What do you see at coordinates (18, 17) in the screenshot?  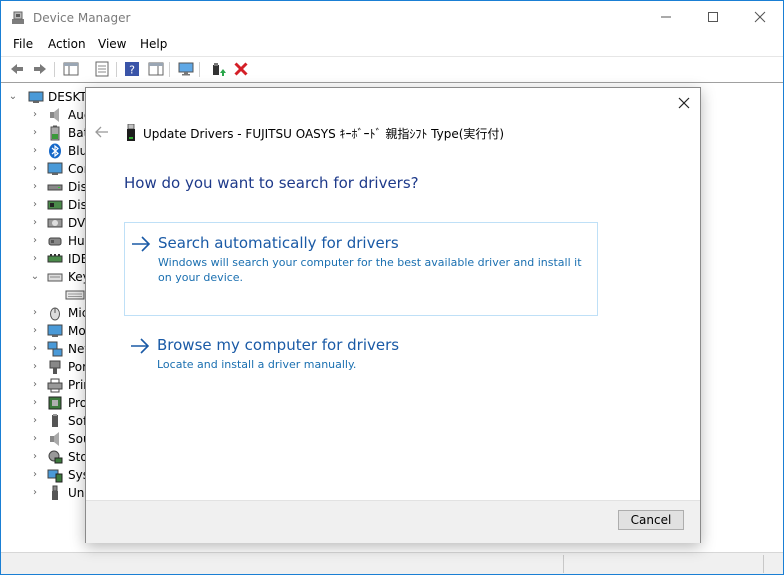 I see `device-manager-app-icon` at bounding box center [18, 17].